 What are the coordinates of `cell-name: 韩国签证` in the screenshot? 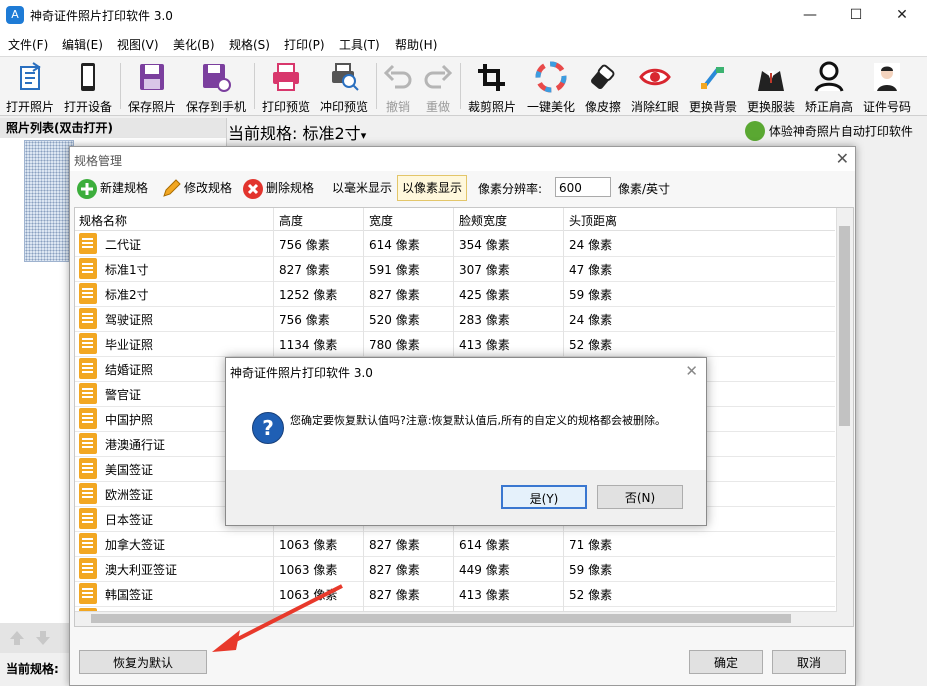 It's located at (129, 595).